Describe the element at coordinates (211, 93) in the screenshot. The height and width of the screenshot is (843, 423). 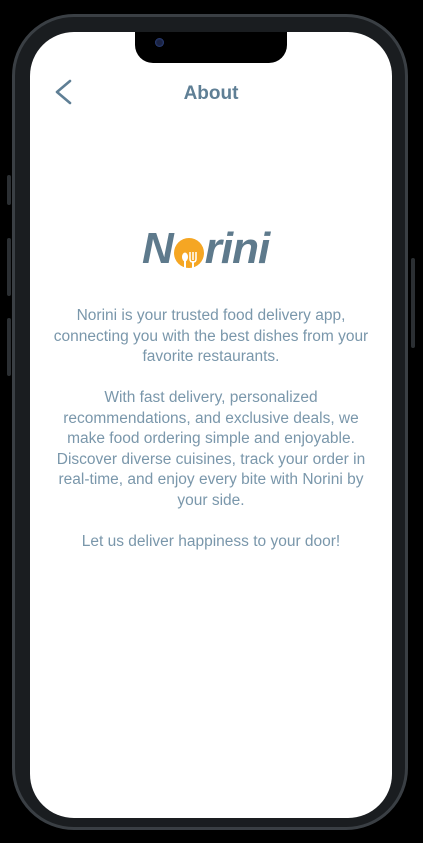
I see `page-title: About` at that location.